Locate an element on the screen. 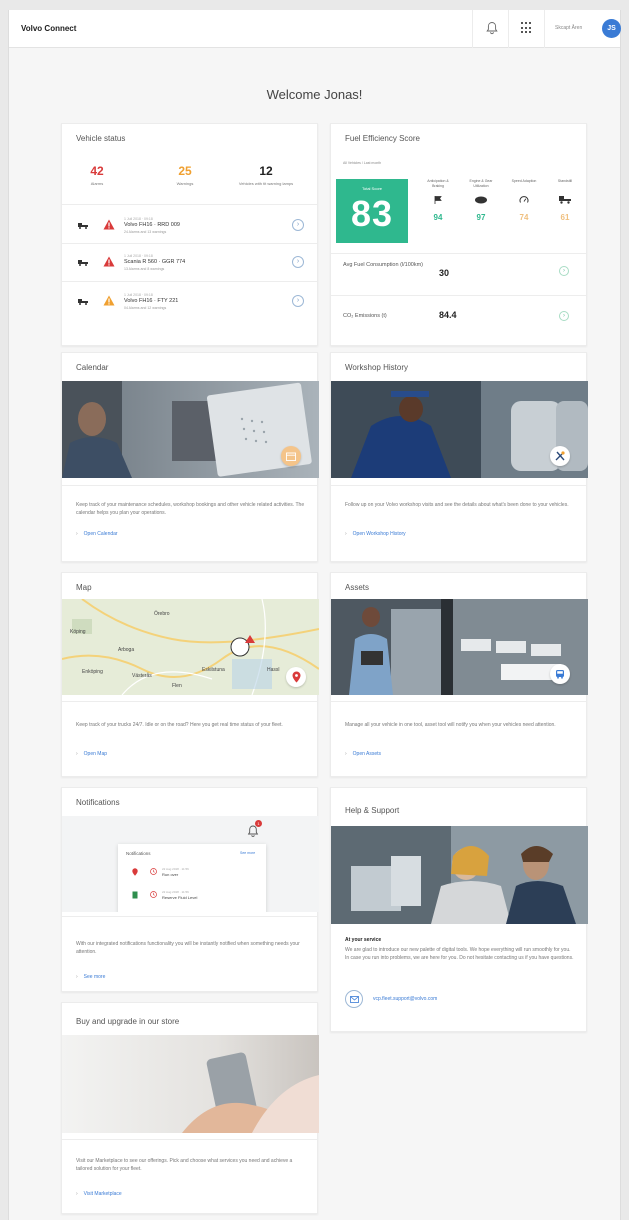 This screenshot has height=1220, width=629. open-map-link: › Open Map is located at coordinates (91, 754).